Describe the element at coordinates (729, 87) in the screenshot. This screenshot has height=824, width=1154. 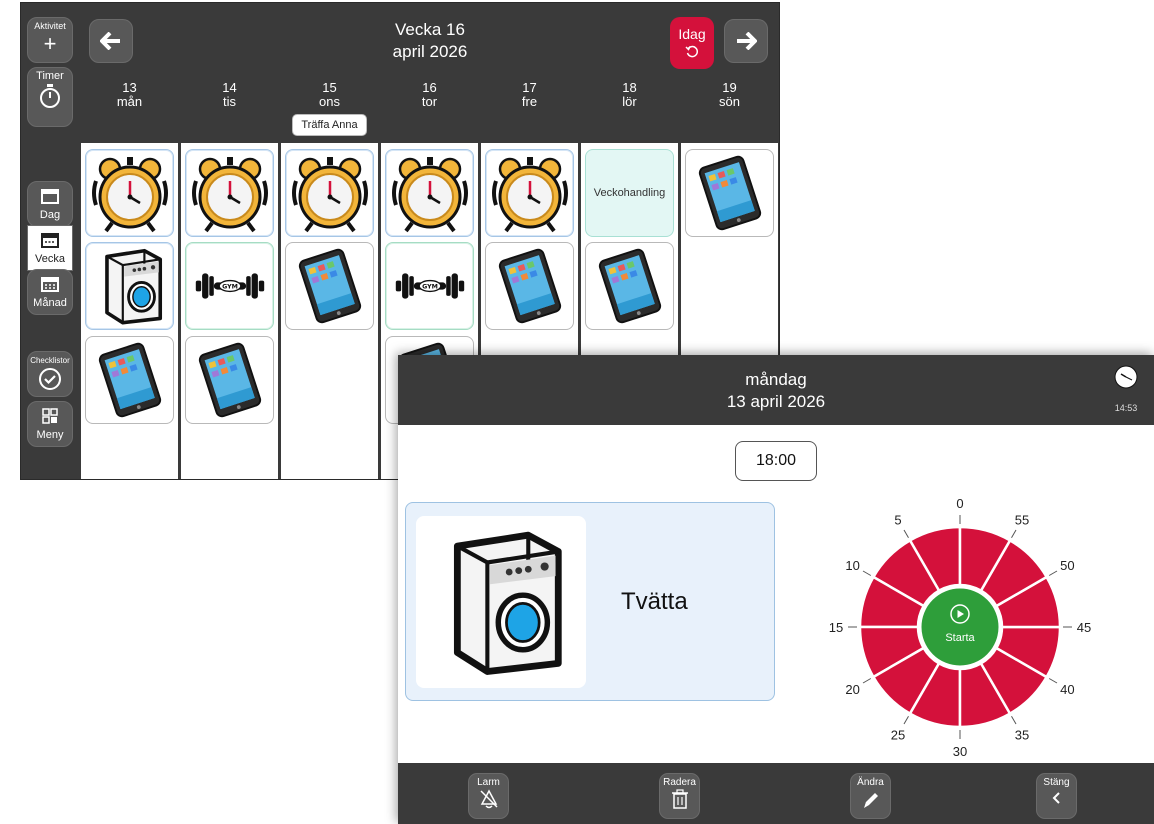
I see `day-number: 19` at that location.